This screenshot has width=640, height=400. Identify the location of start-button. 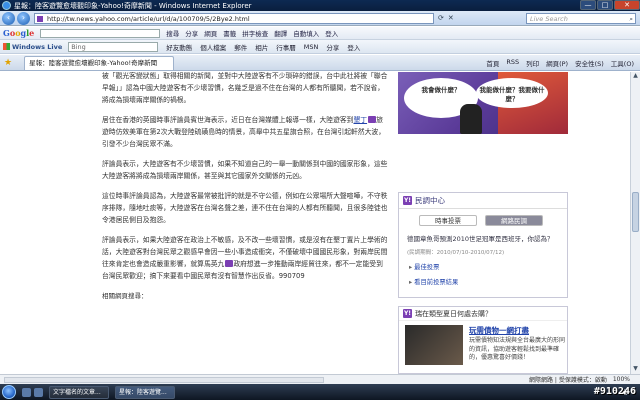
(9, 392).